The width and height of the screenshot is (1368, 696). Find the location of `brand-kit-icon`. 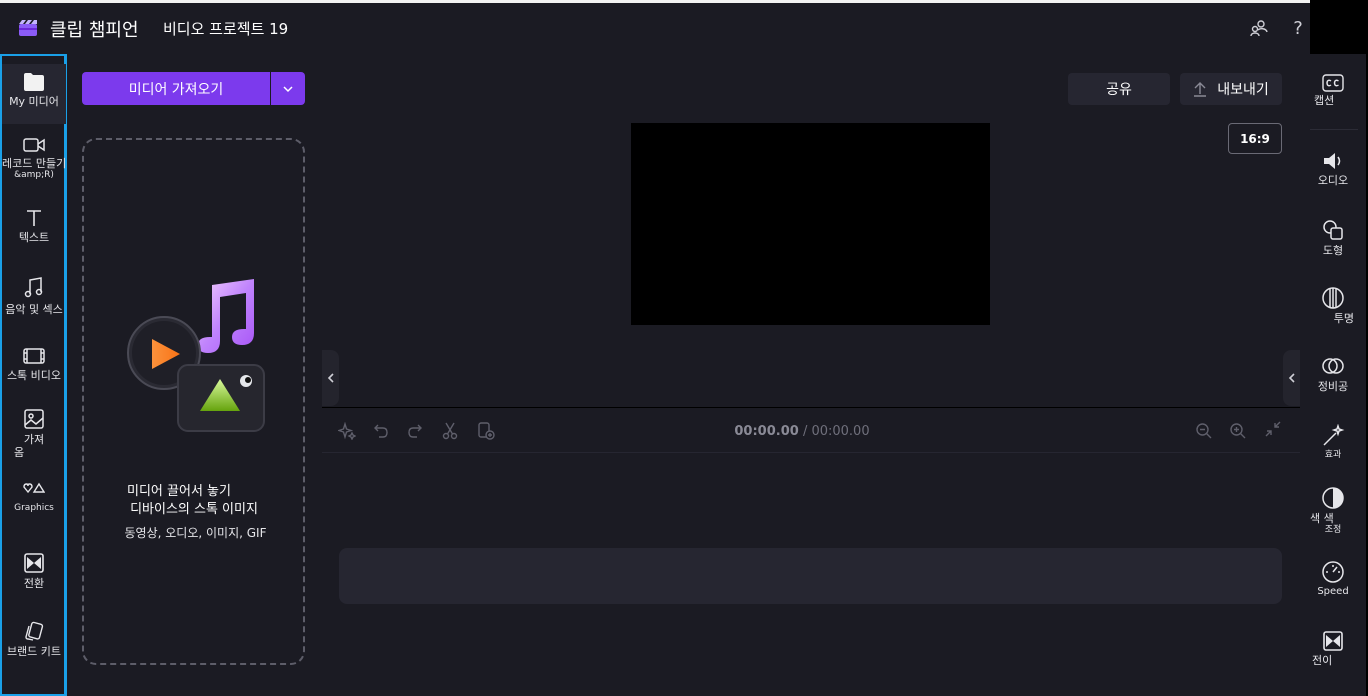

brand-kit-icon is located at coordinates (34, 631).